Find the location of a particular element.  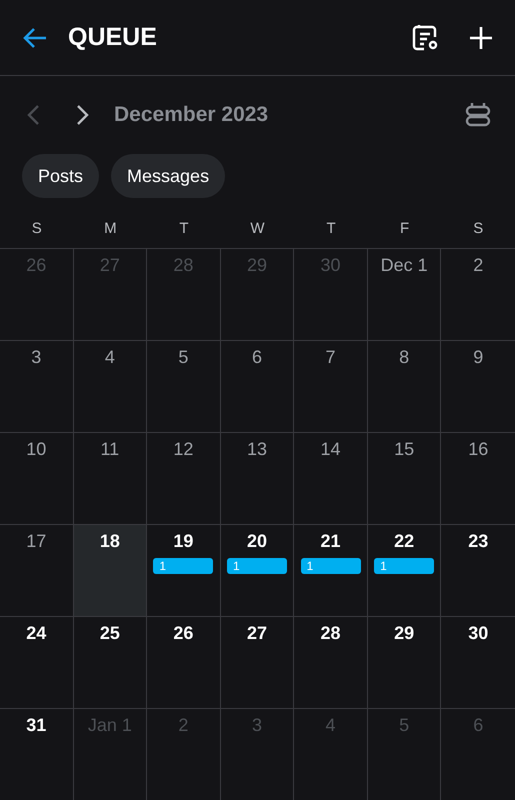

day-number: 10 is located at coordinates (36, 449).